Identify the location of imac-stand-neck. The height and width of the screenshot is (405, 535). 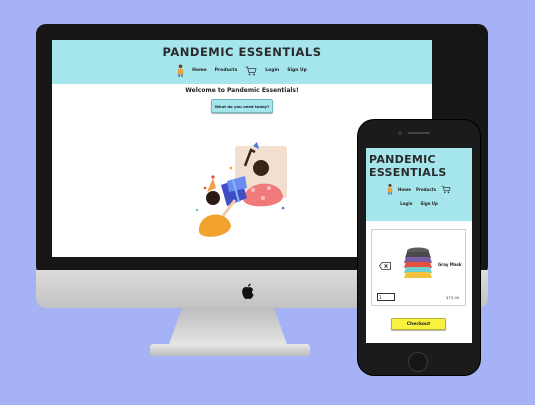
(228, 327).